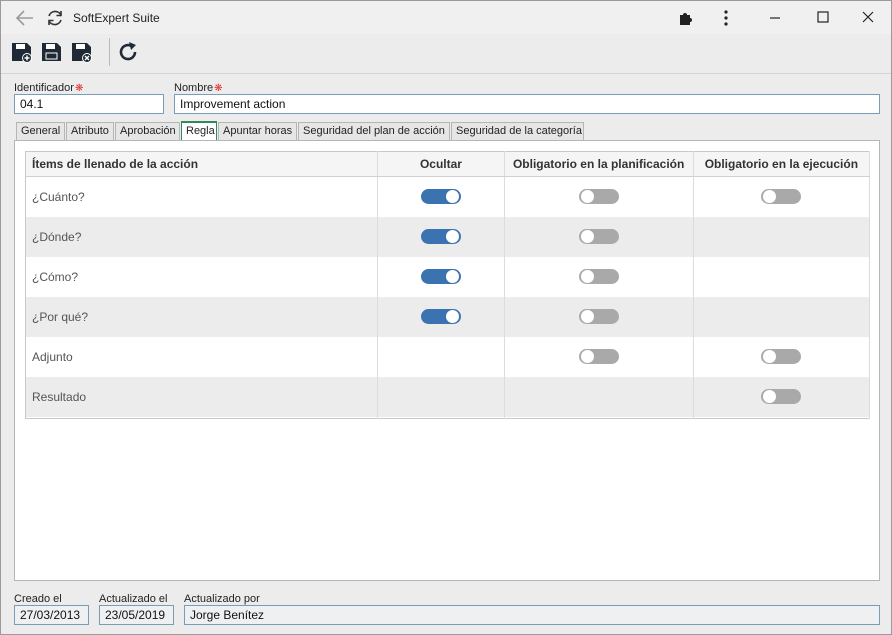  Describe the element at coordinates (257, 131) in the screenshot. I see `tab-apuntar-horas: Apuntar horas` at that location.